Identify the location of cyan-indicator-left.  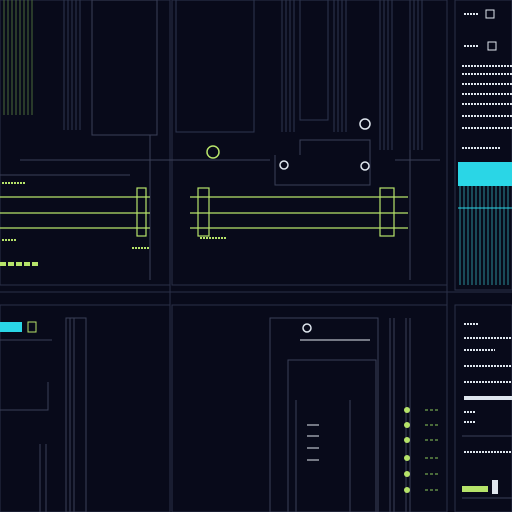
(11, 327).